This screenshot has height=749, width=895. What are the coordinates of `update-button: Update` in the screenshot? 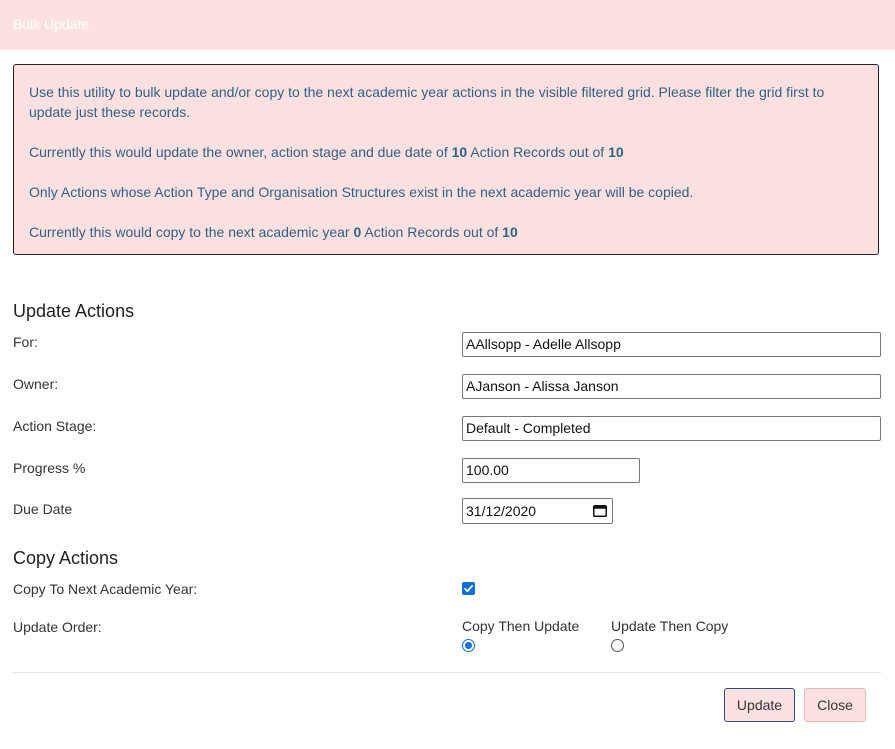 It's located at (759, 705).